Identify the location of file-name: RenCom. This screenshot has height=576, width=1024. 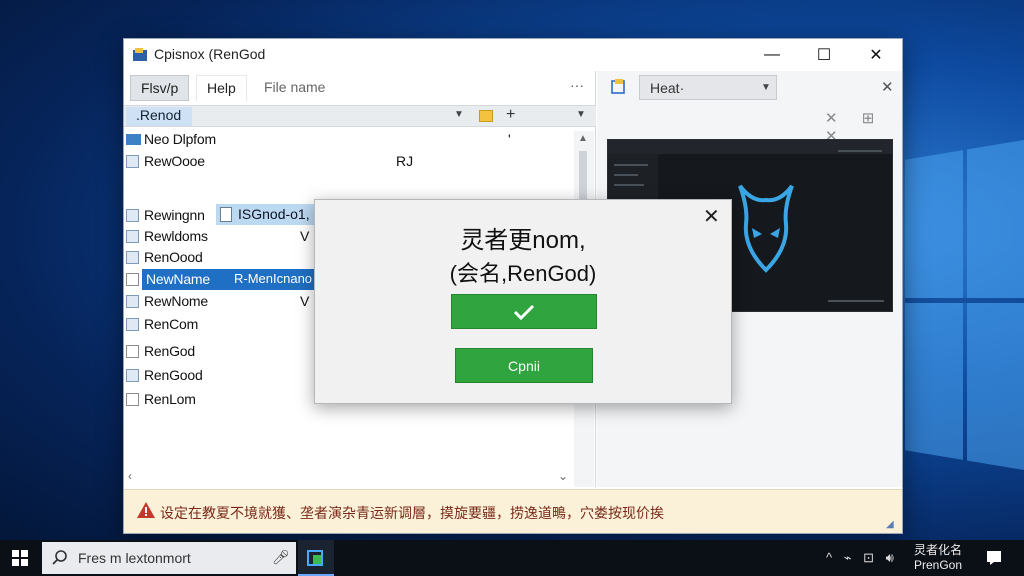
(171, 324).